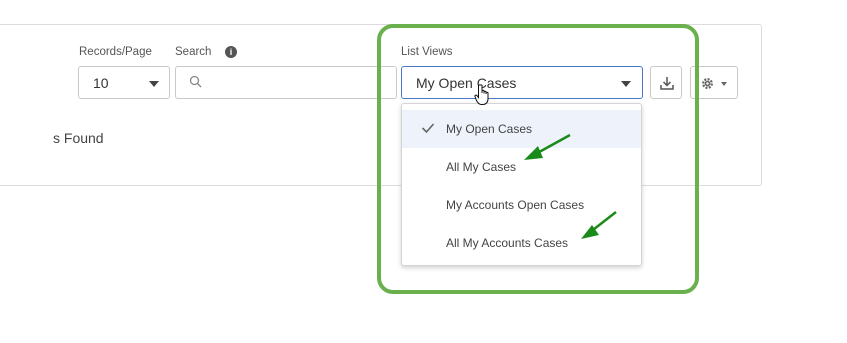 The width and height of the screenshot is (847, 343). I want to click on records-per-page-label: Records/Page, so click(115, 52).